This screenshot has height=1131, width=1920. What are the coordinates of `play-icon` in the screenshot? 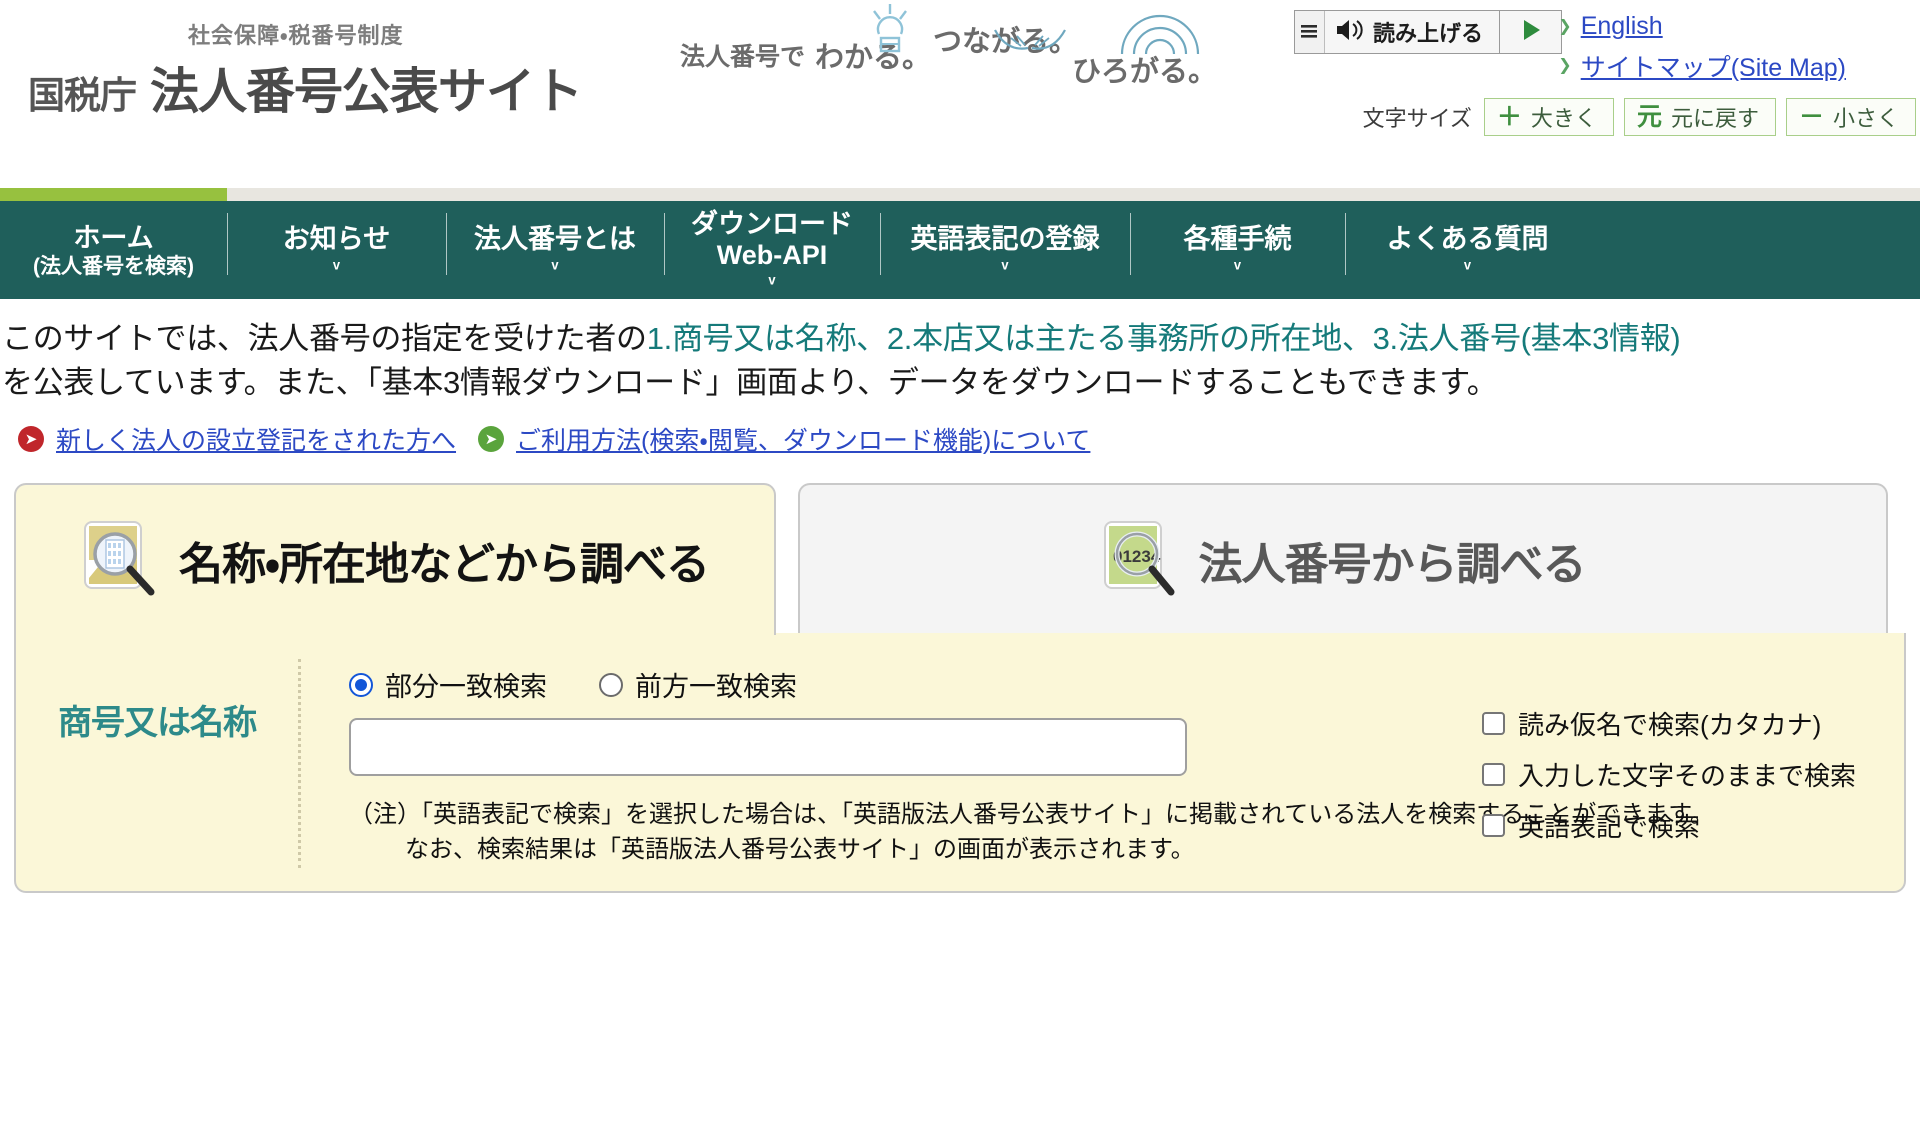 It's located at (1531, 32).